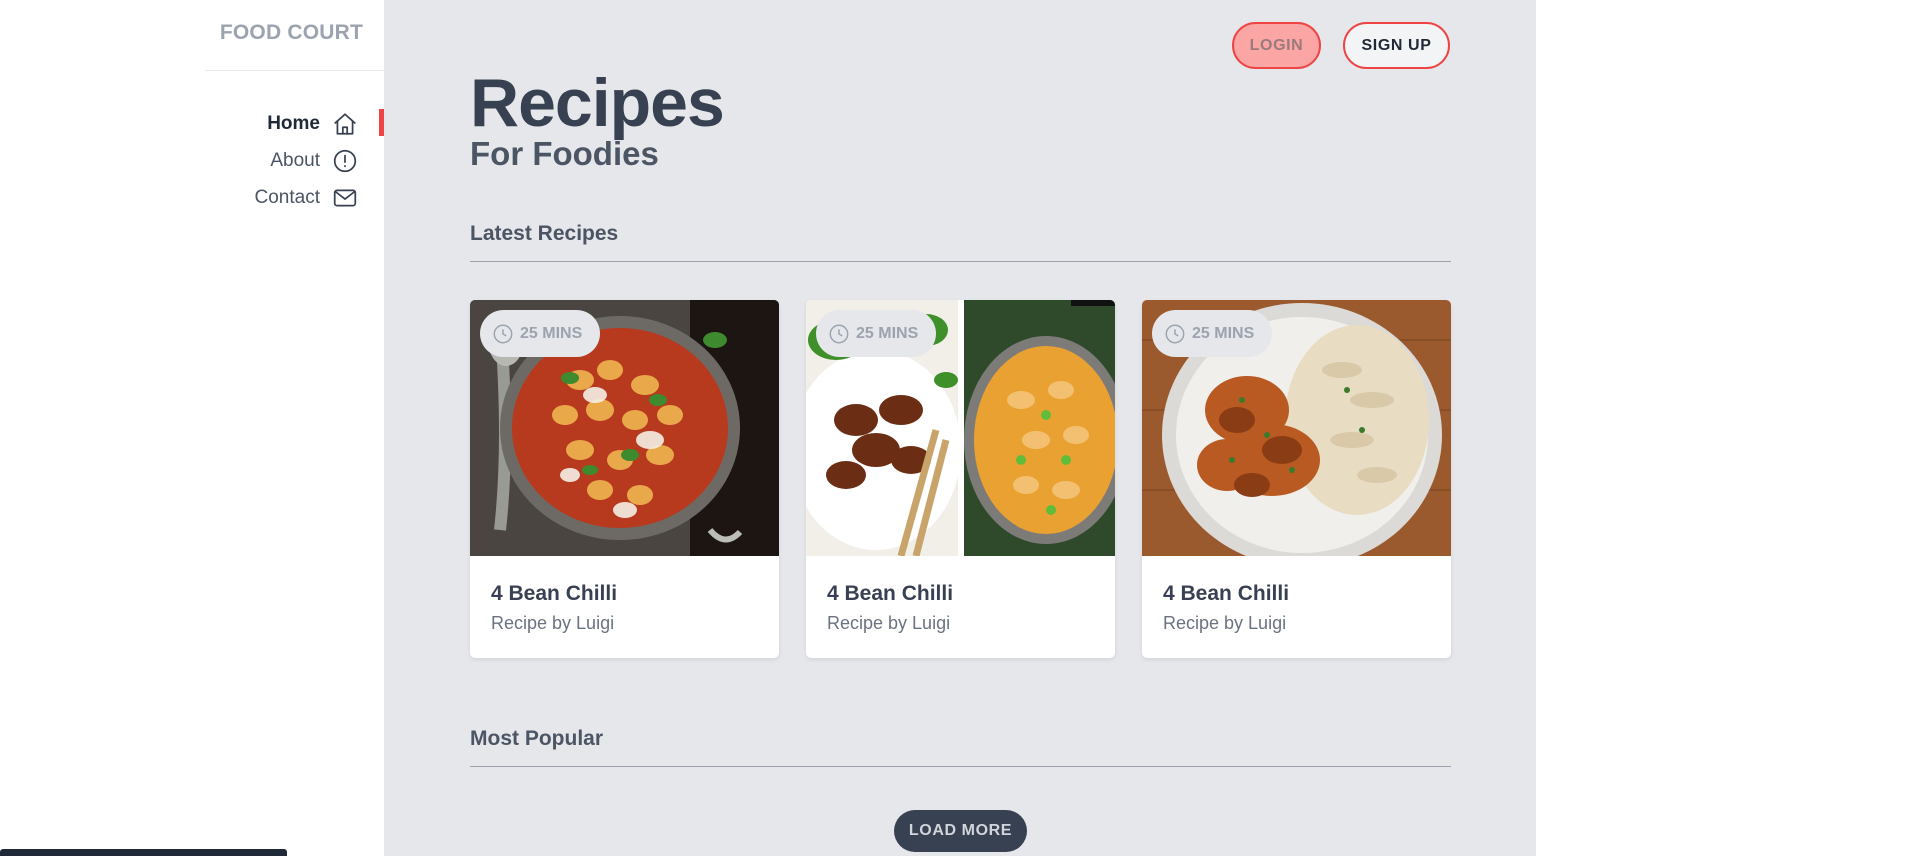  Describe the element at coordinates (287, 197) in the screenshot. I see `nav-item-label: Contact` at that location.